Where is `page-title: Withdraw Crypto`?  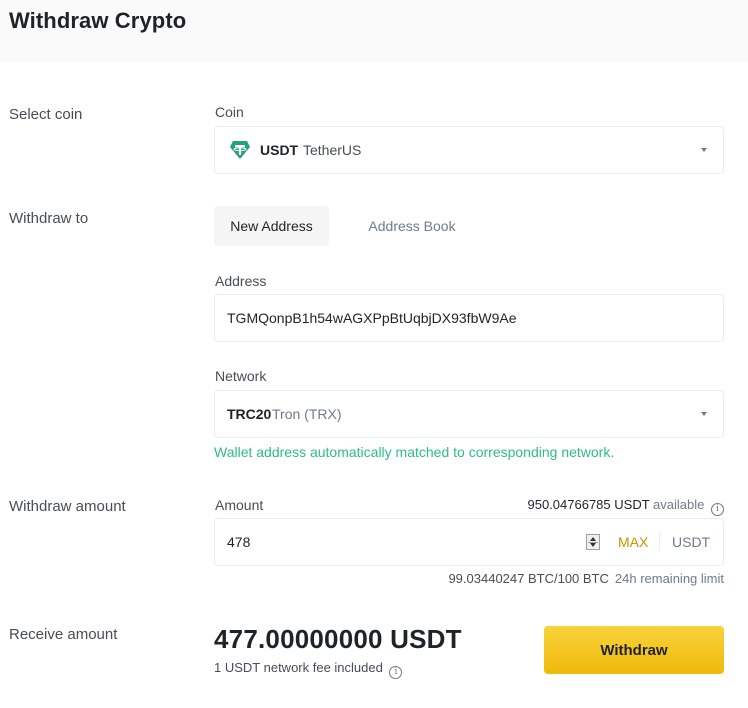
page-title: Withdraw Crypto is located at coordinates (98, 20).